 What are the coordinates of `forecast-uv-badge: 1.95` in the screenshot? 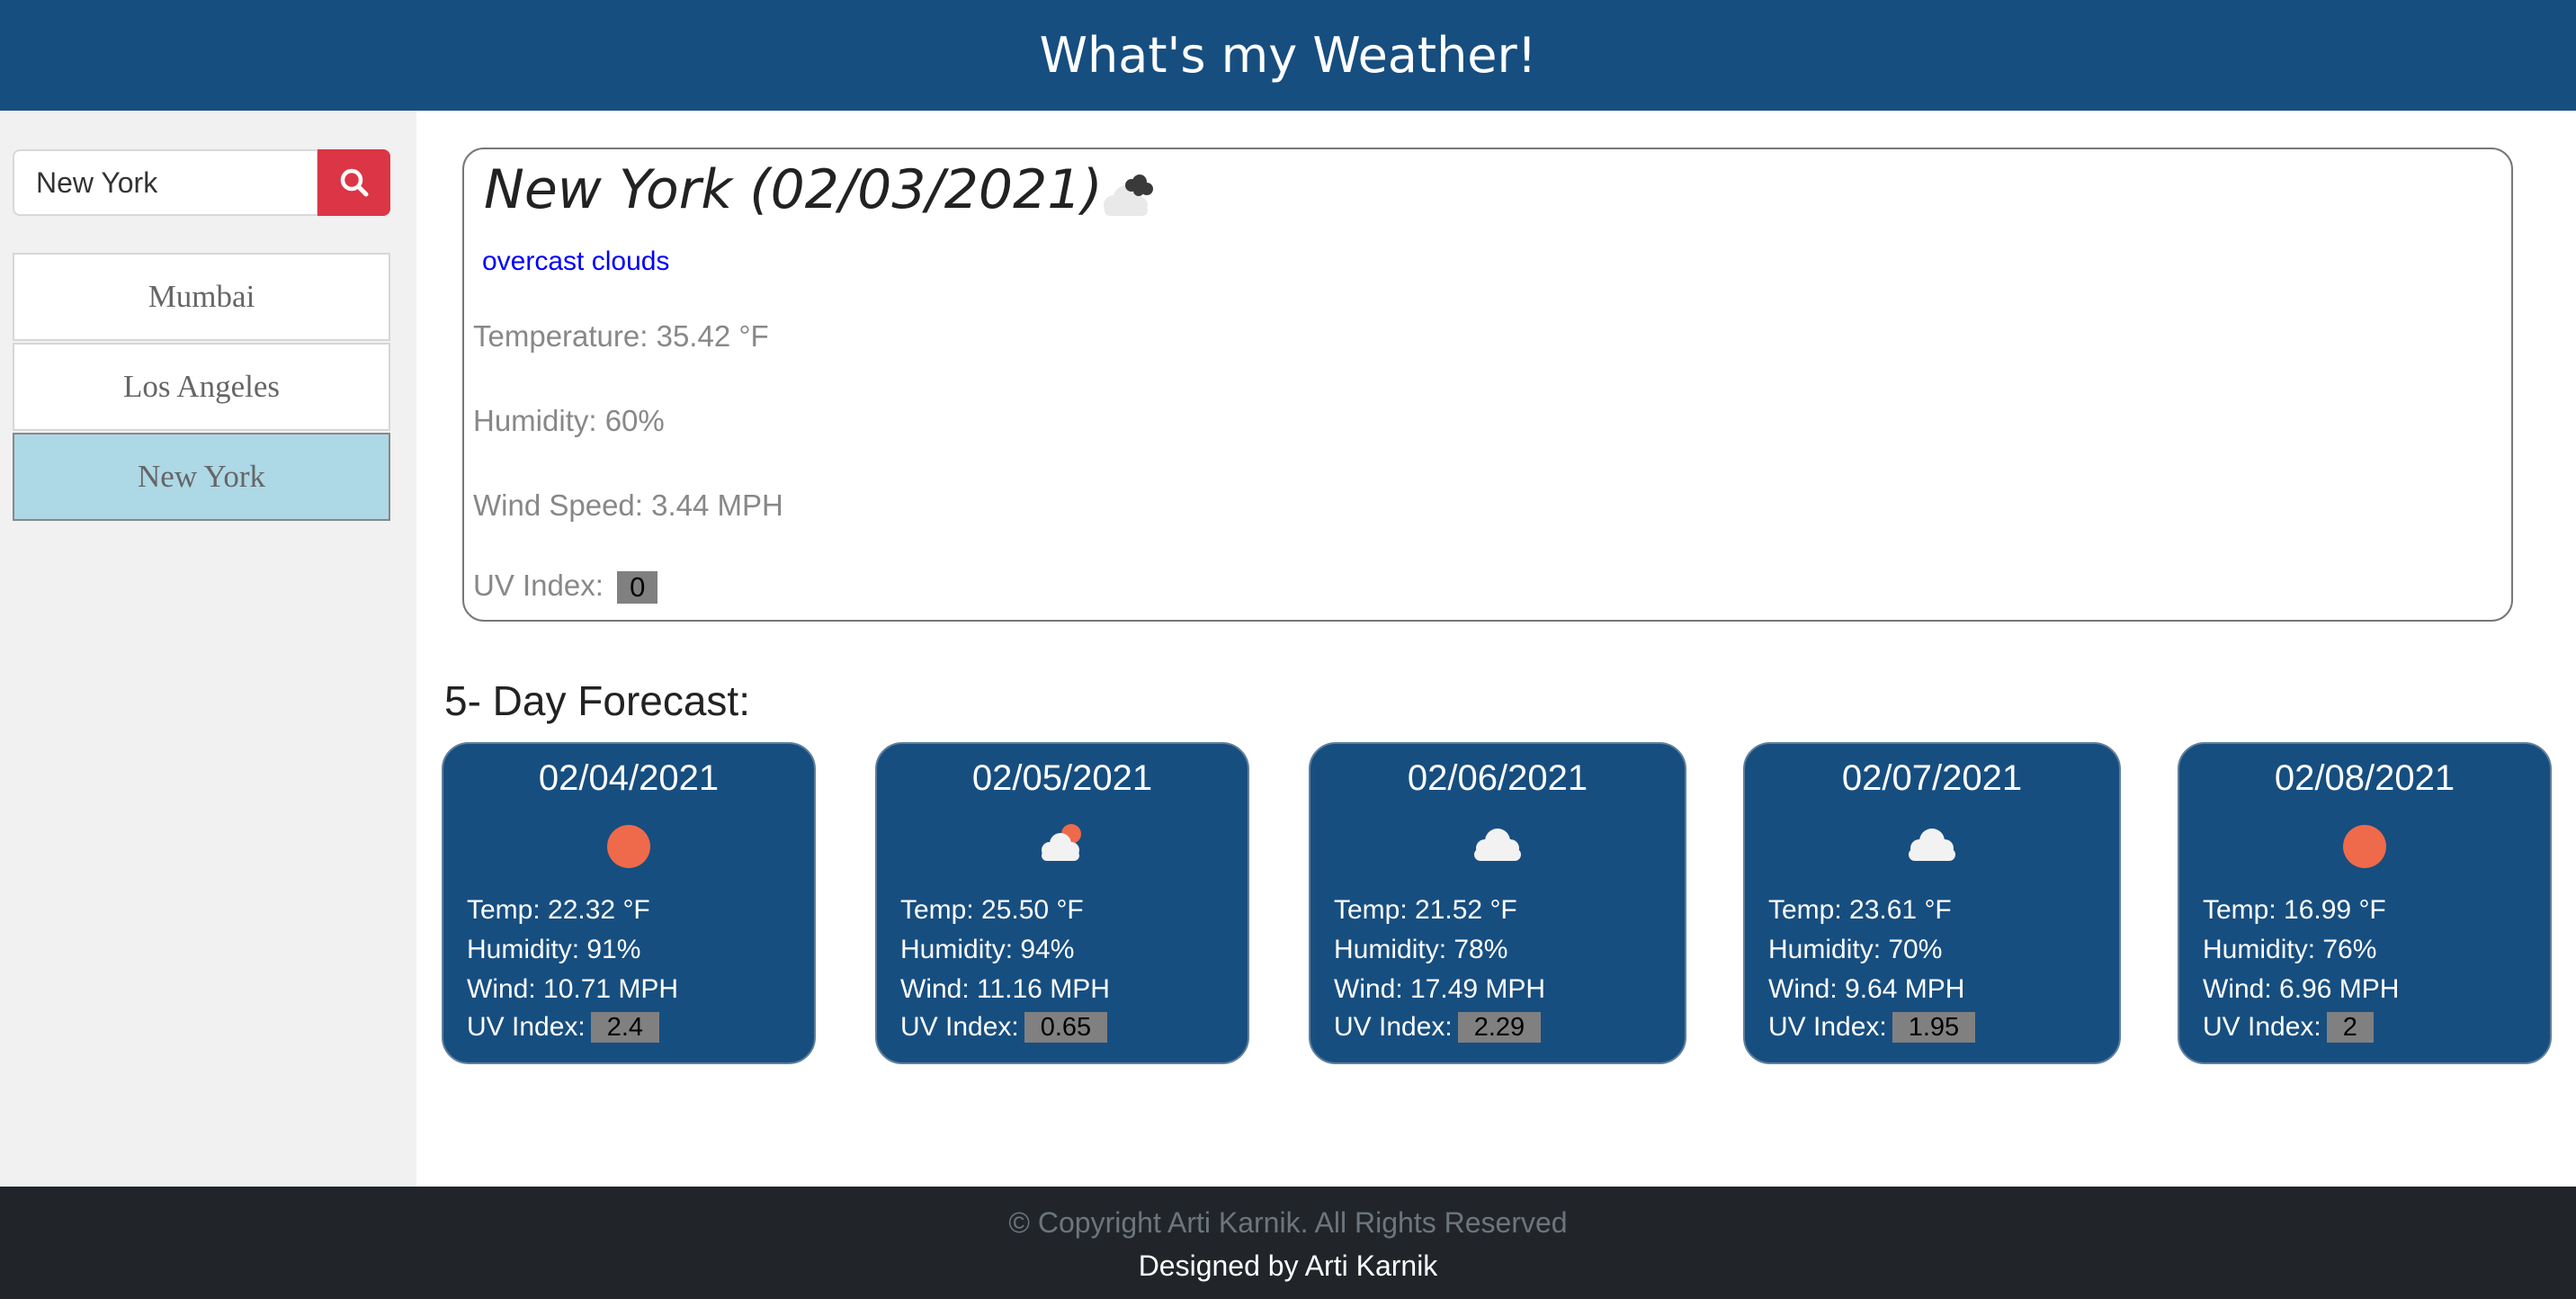 It's located at (1934, 1027).